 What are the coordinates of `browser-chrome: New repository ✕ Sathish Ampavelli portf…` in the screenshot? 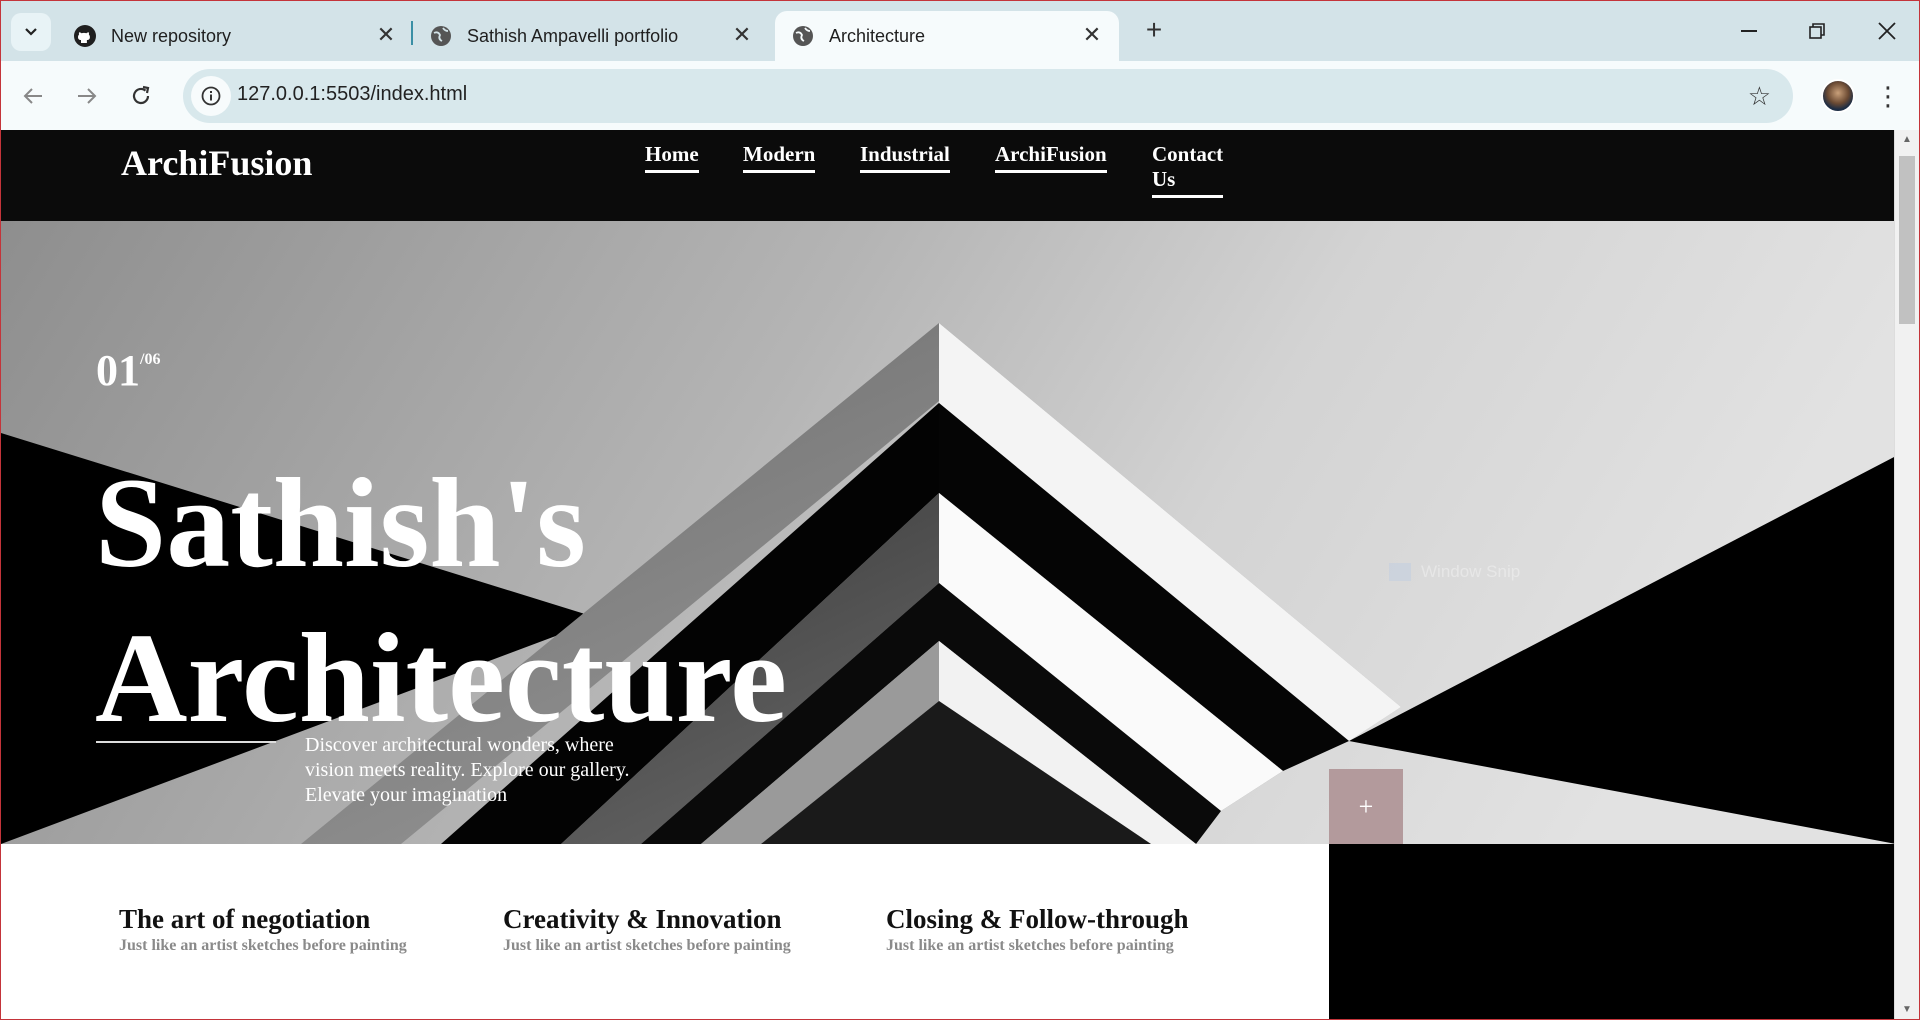 It's located at (960, 65).